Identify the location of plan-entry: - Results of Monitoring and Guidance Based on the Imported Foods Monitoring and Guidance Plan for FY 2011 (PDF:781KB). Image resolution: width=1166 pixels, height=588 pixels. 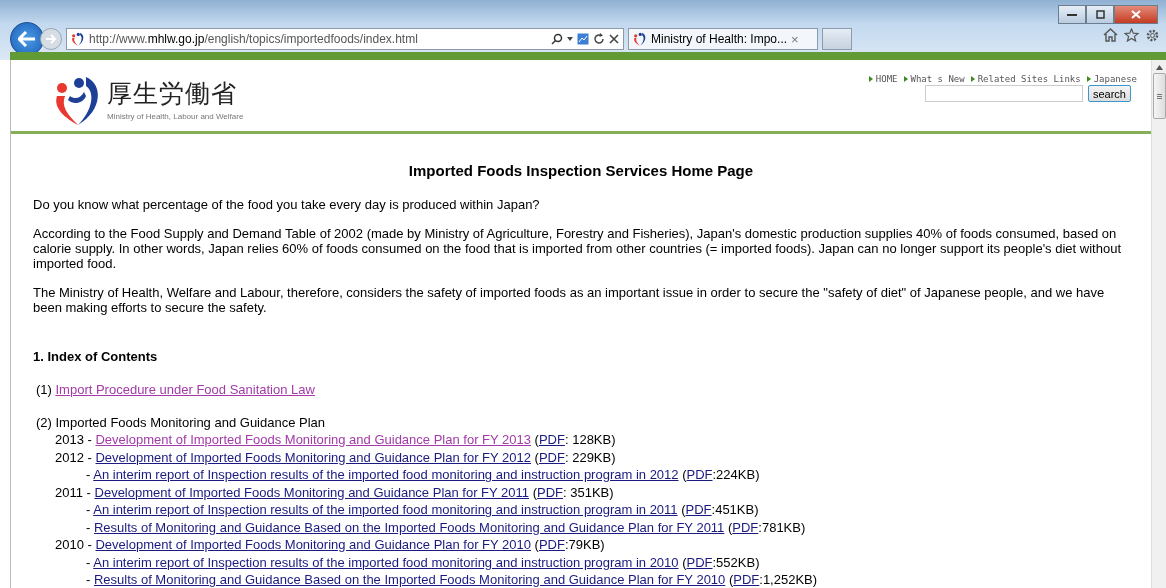
(446, 527).